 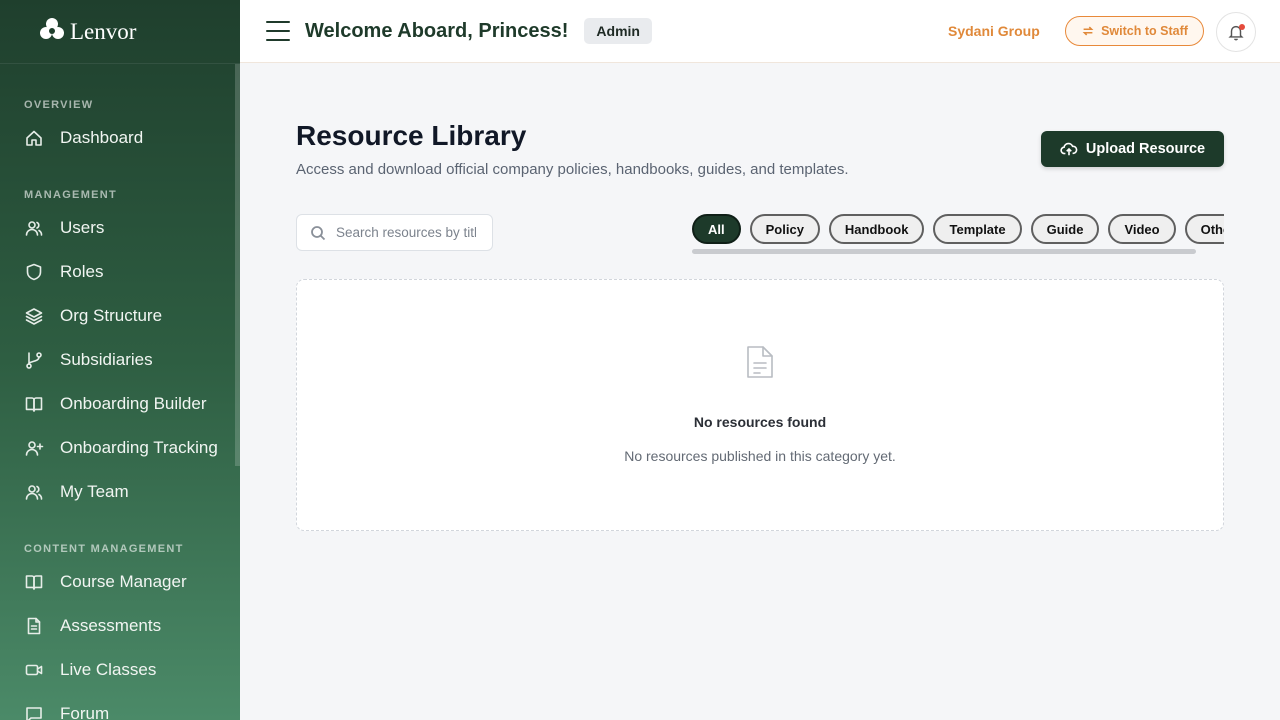 I want to click on filter-scrollbar, so click(x=944, y=251).